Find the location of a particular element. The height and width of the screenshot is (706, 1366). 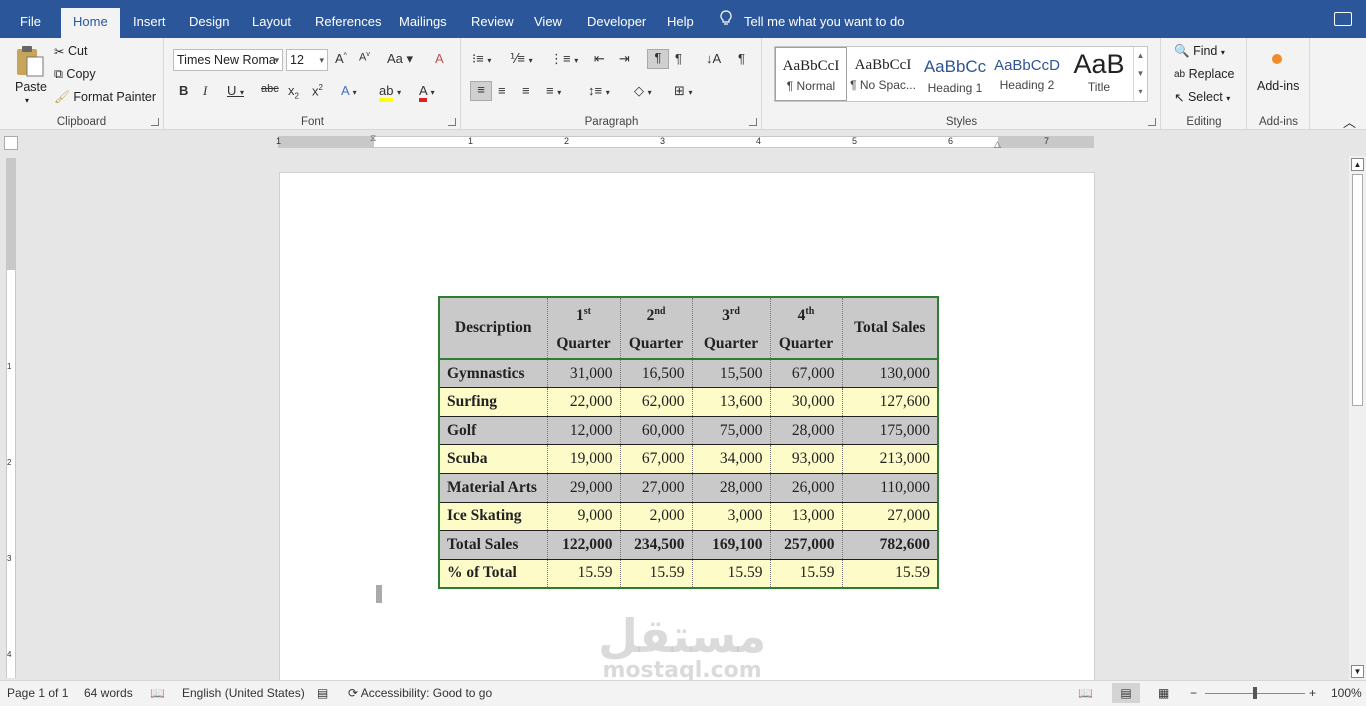

right-indent-marker: △ is located at coordinates (997, 144).